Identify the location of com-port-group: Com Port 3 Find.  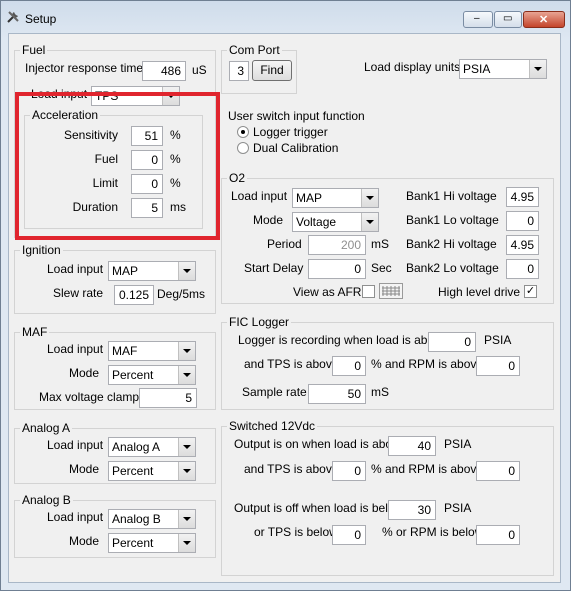
(259, 68).